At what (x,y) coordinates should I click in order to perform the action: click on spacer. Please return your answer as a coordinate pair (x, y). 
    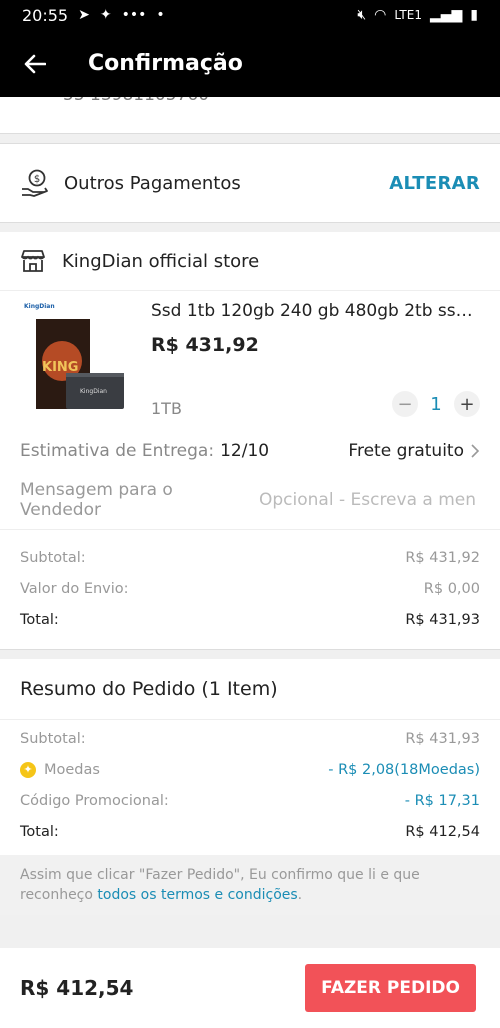
    Looking at the image, I should click on (250, 642).